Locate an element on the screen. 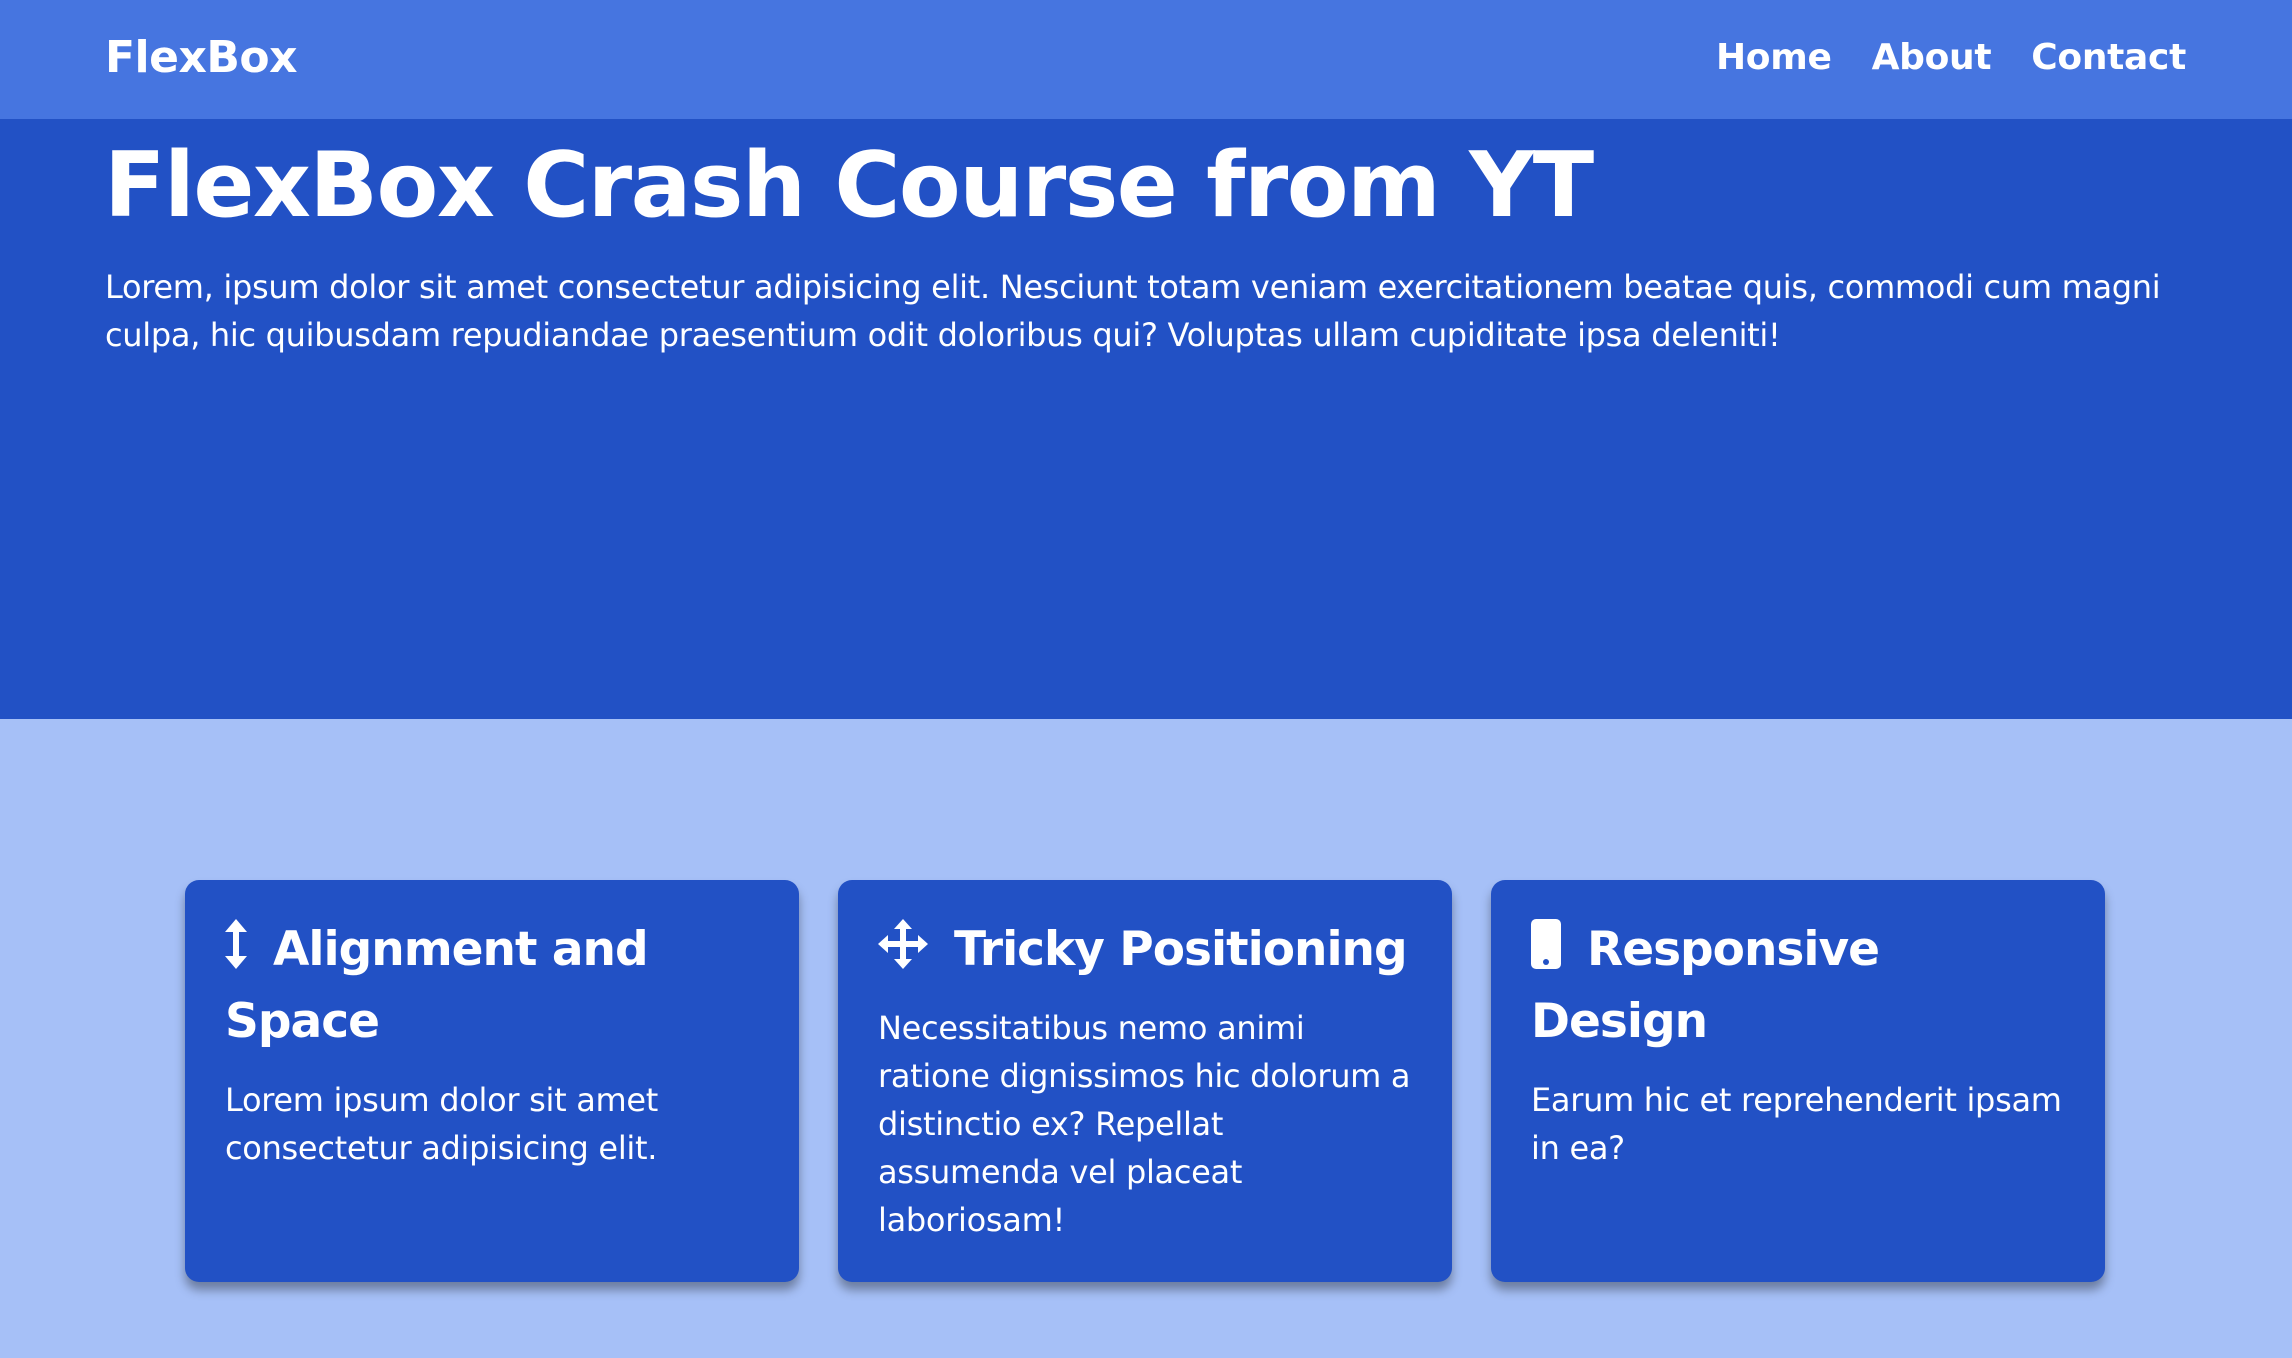  vertical-arrows-icon is located at coordinates (236, 944).